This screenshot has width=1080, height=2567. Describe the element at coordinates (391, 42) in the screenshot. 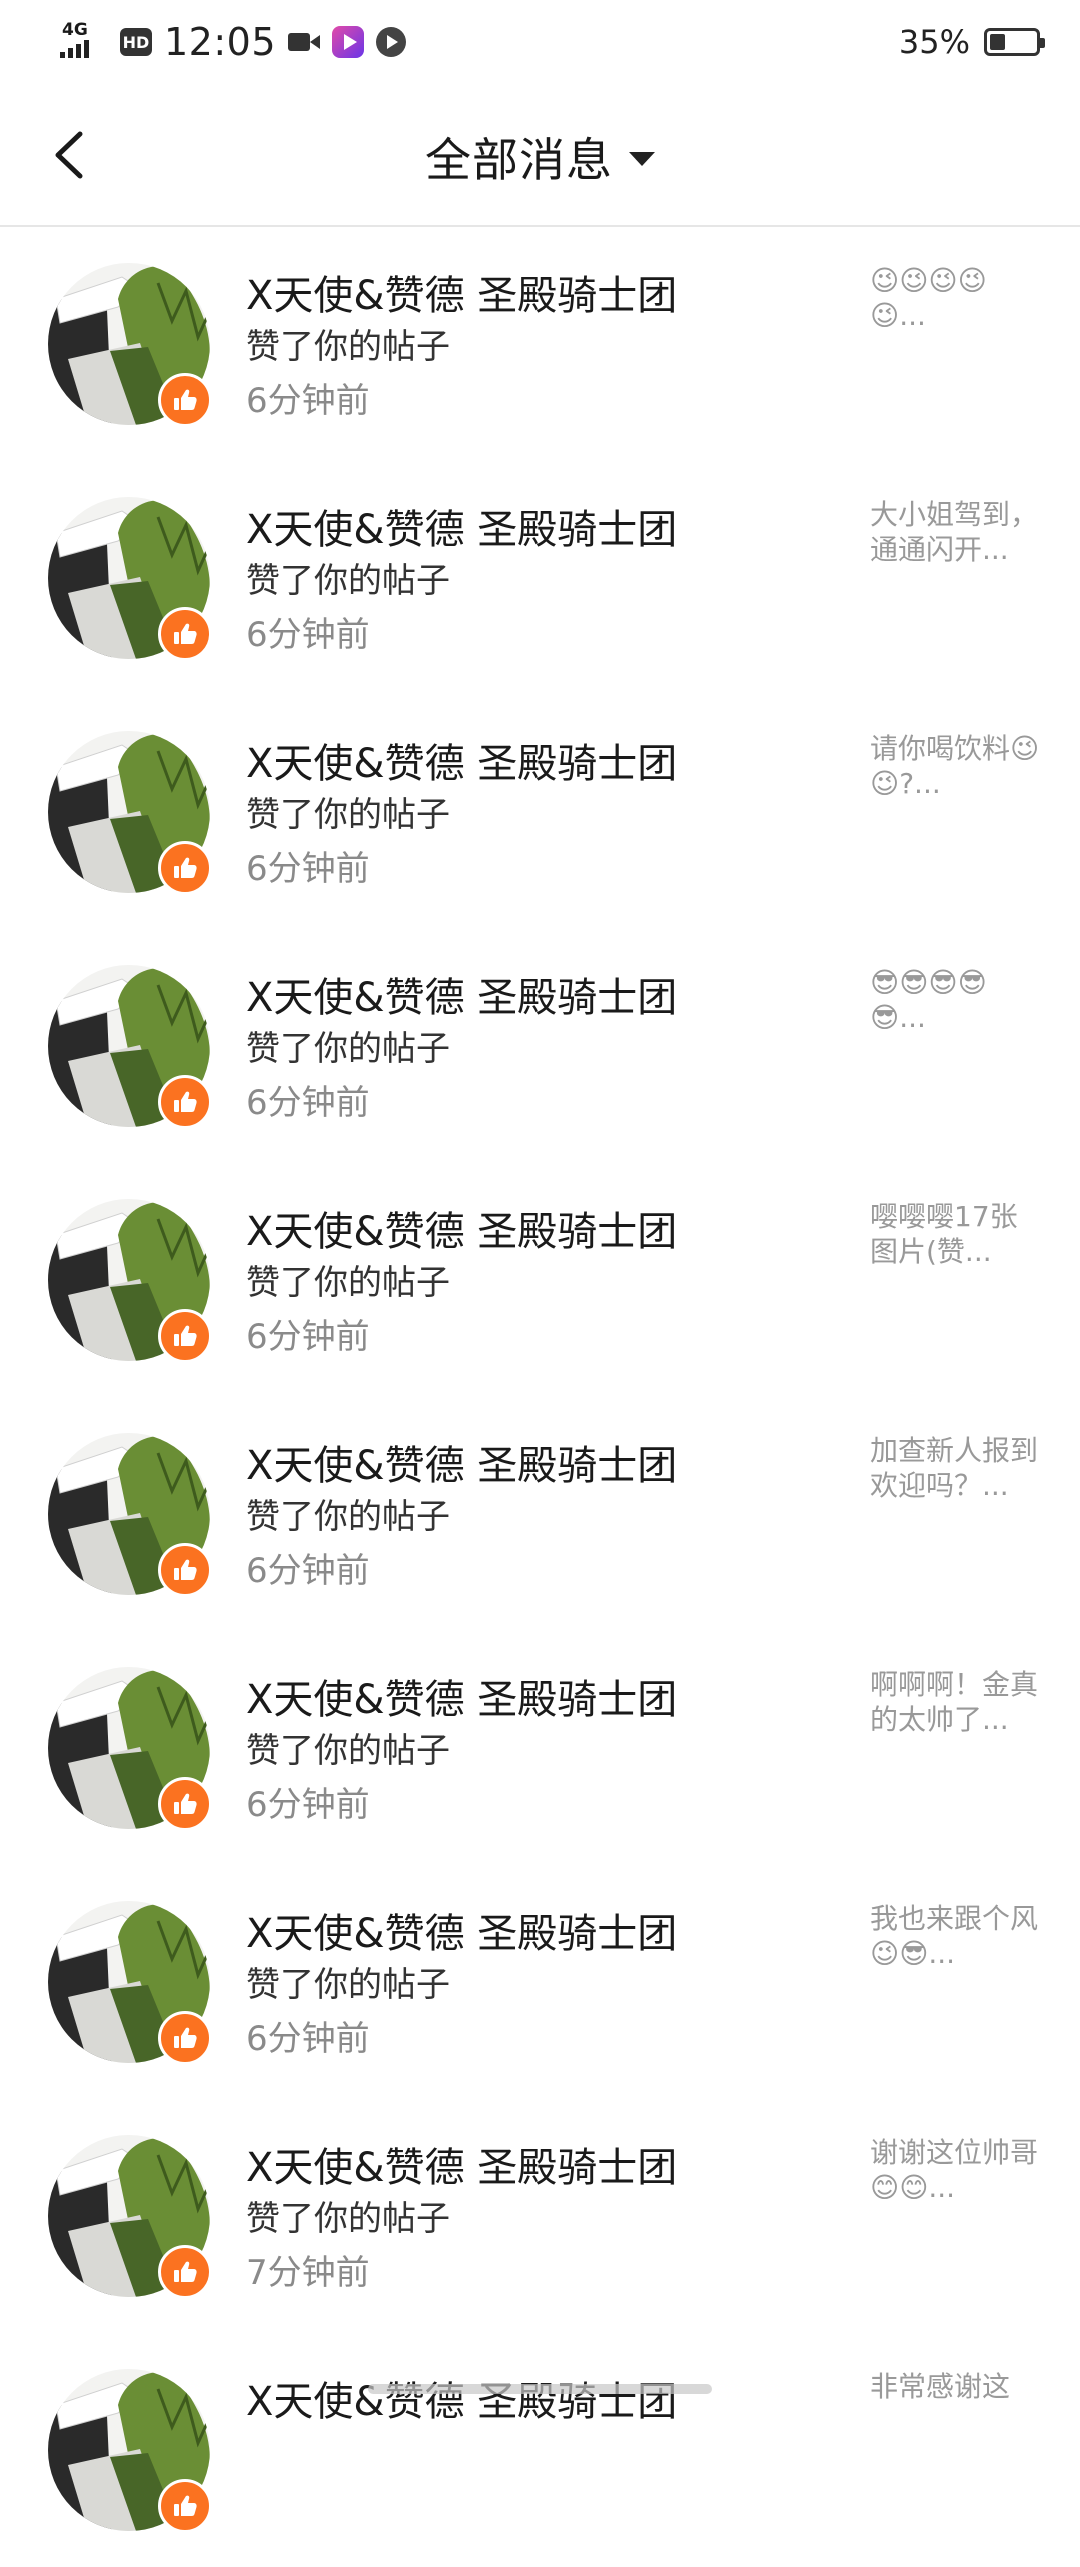

I see `play-icon` at that location.